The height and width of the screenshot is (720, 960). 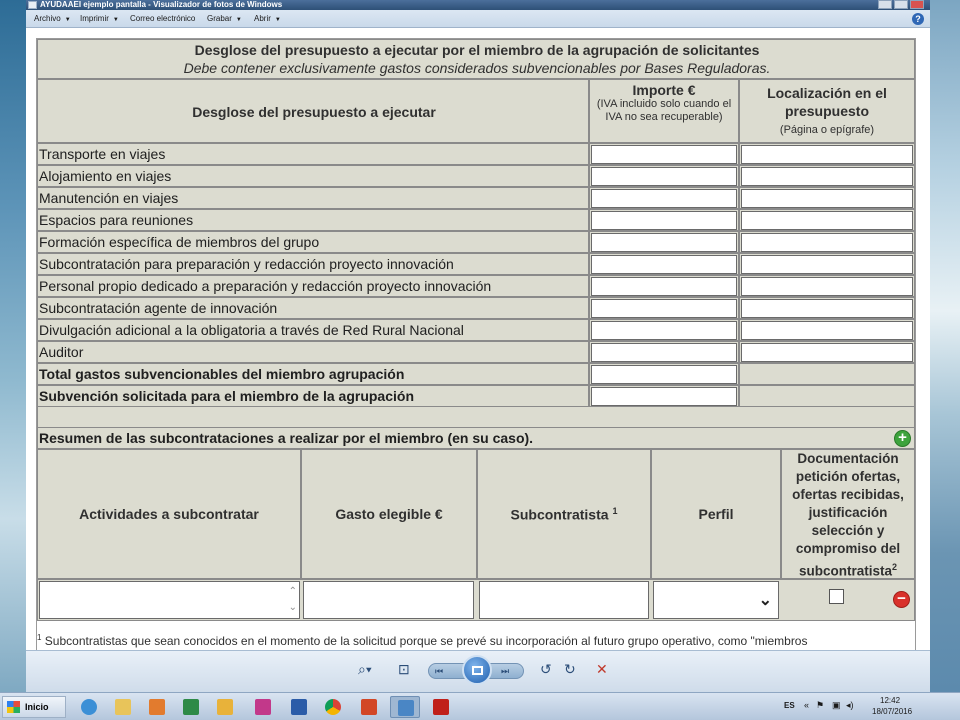 I want to click on col-desglose-header: Desglose del presupuesto a ejecutar, so click(x=313, y=111).